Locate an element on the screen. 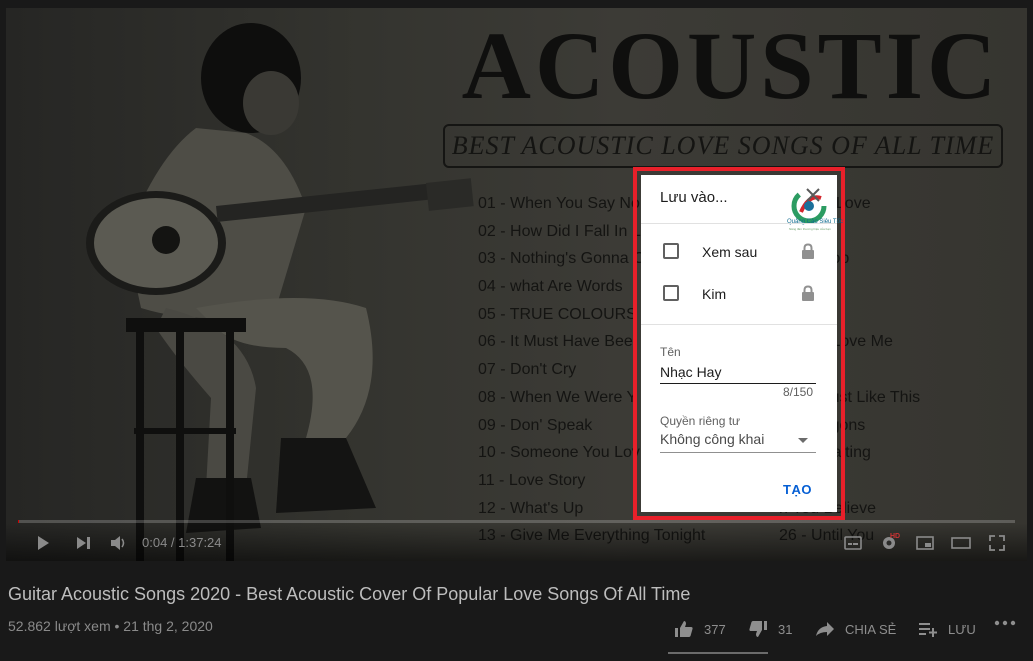  more-horizontal-icon is located at coordinates (1005, 623).